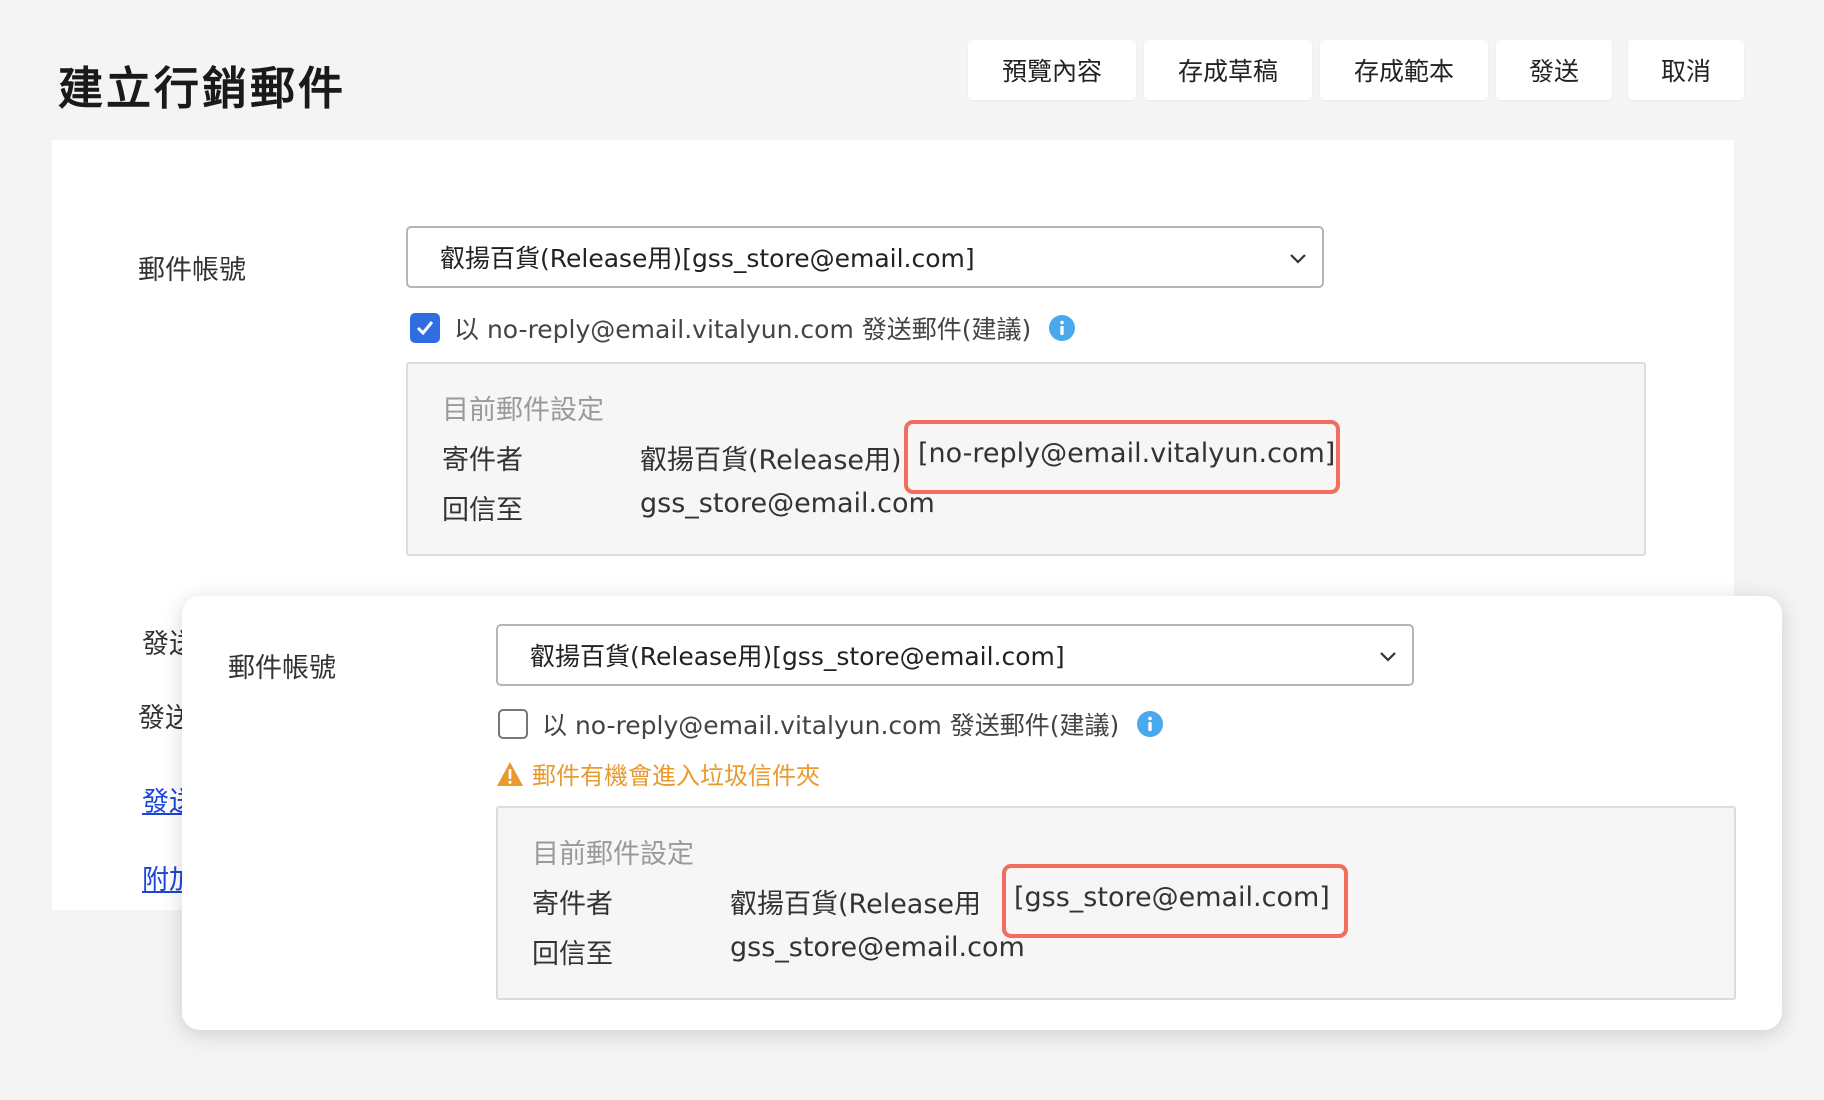 This screenshot has width=1824, height=1100. What do you see at coordinates (856, 904) in the screenshot?
I see `sender-name: 叡揚百貨(Release用` at bounding box center [856, 904].